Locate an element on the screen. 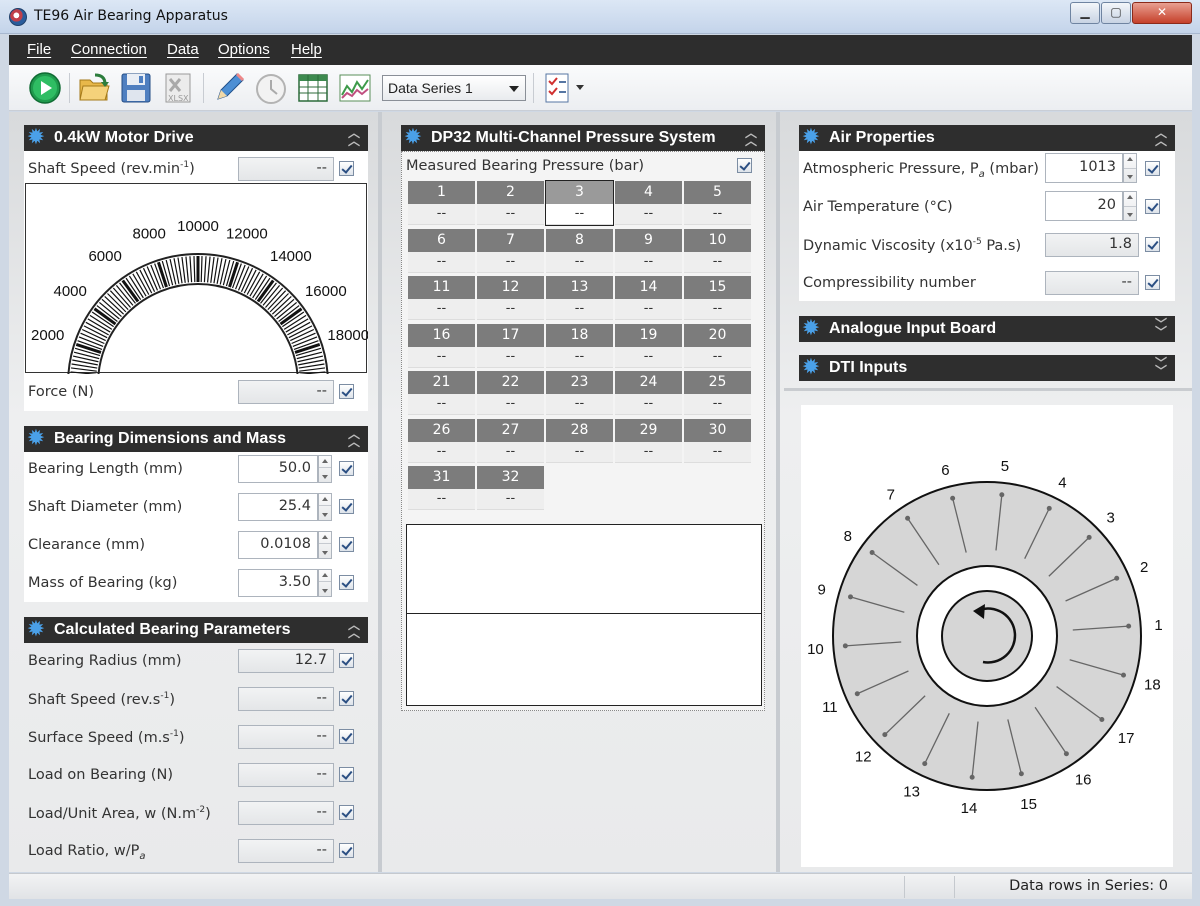 Image resolution: width=1200 pixels, height=906 pixels. pressure-channel-12: 12 -- is located at coordinates (510, 298).